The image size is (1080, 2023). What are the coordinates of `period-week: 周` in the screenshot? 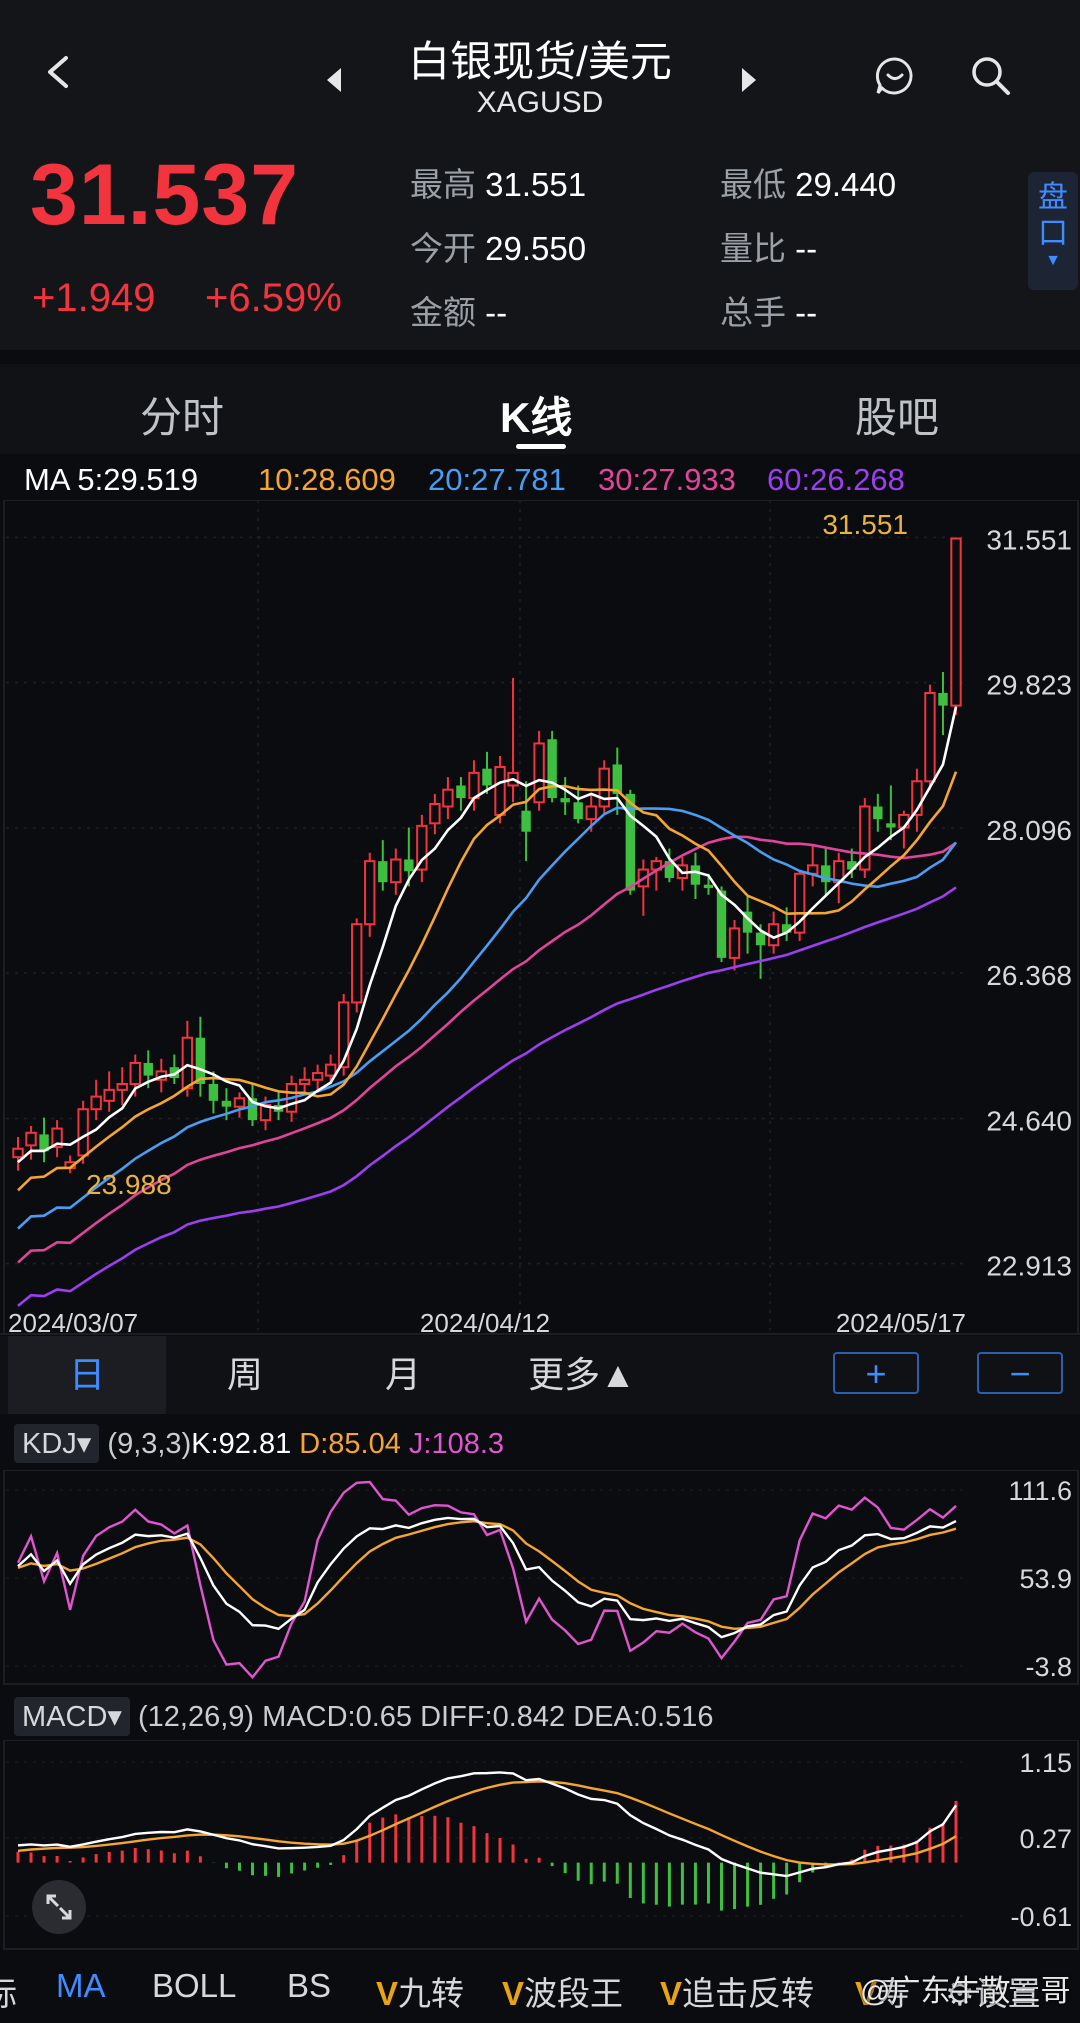 It's located at (245, 1375).